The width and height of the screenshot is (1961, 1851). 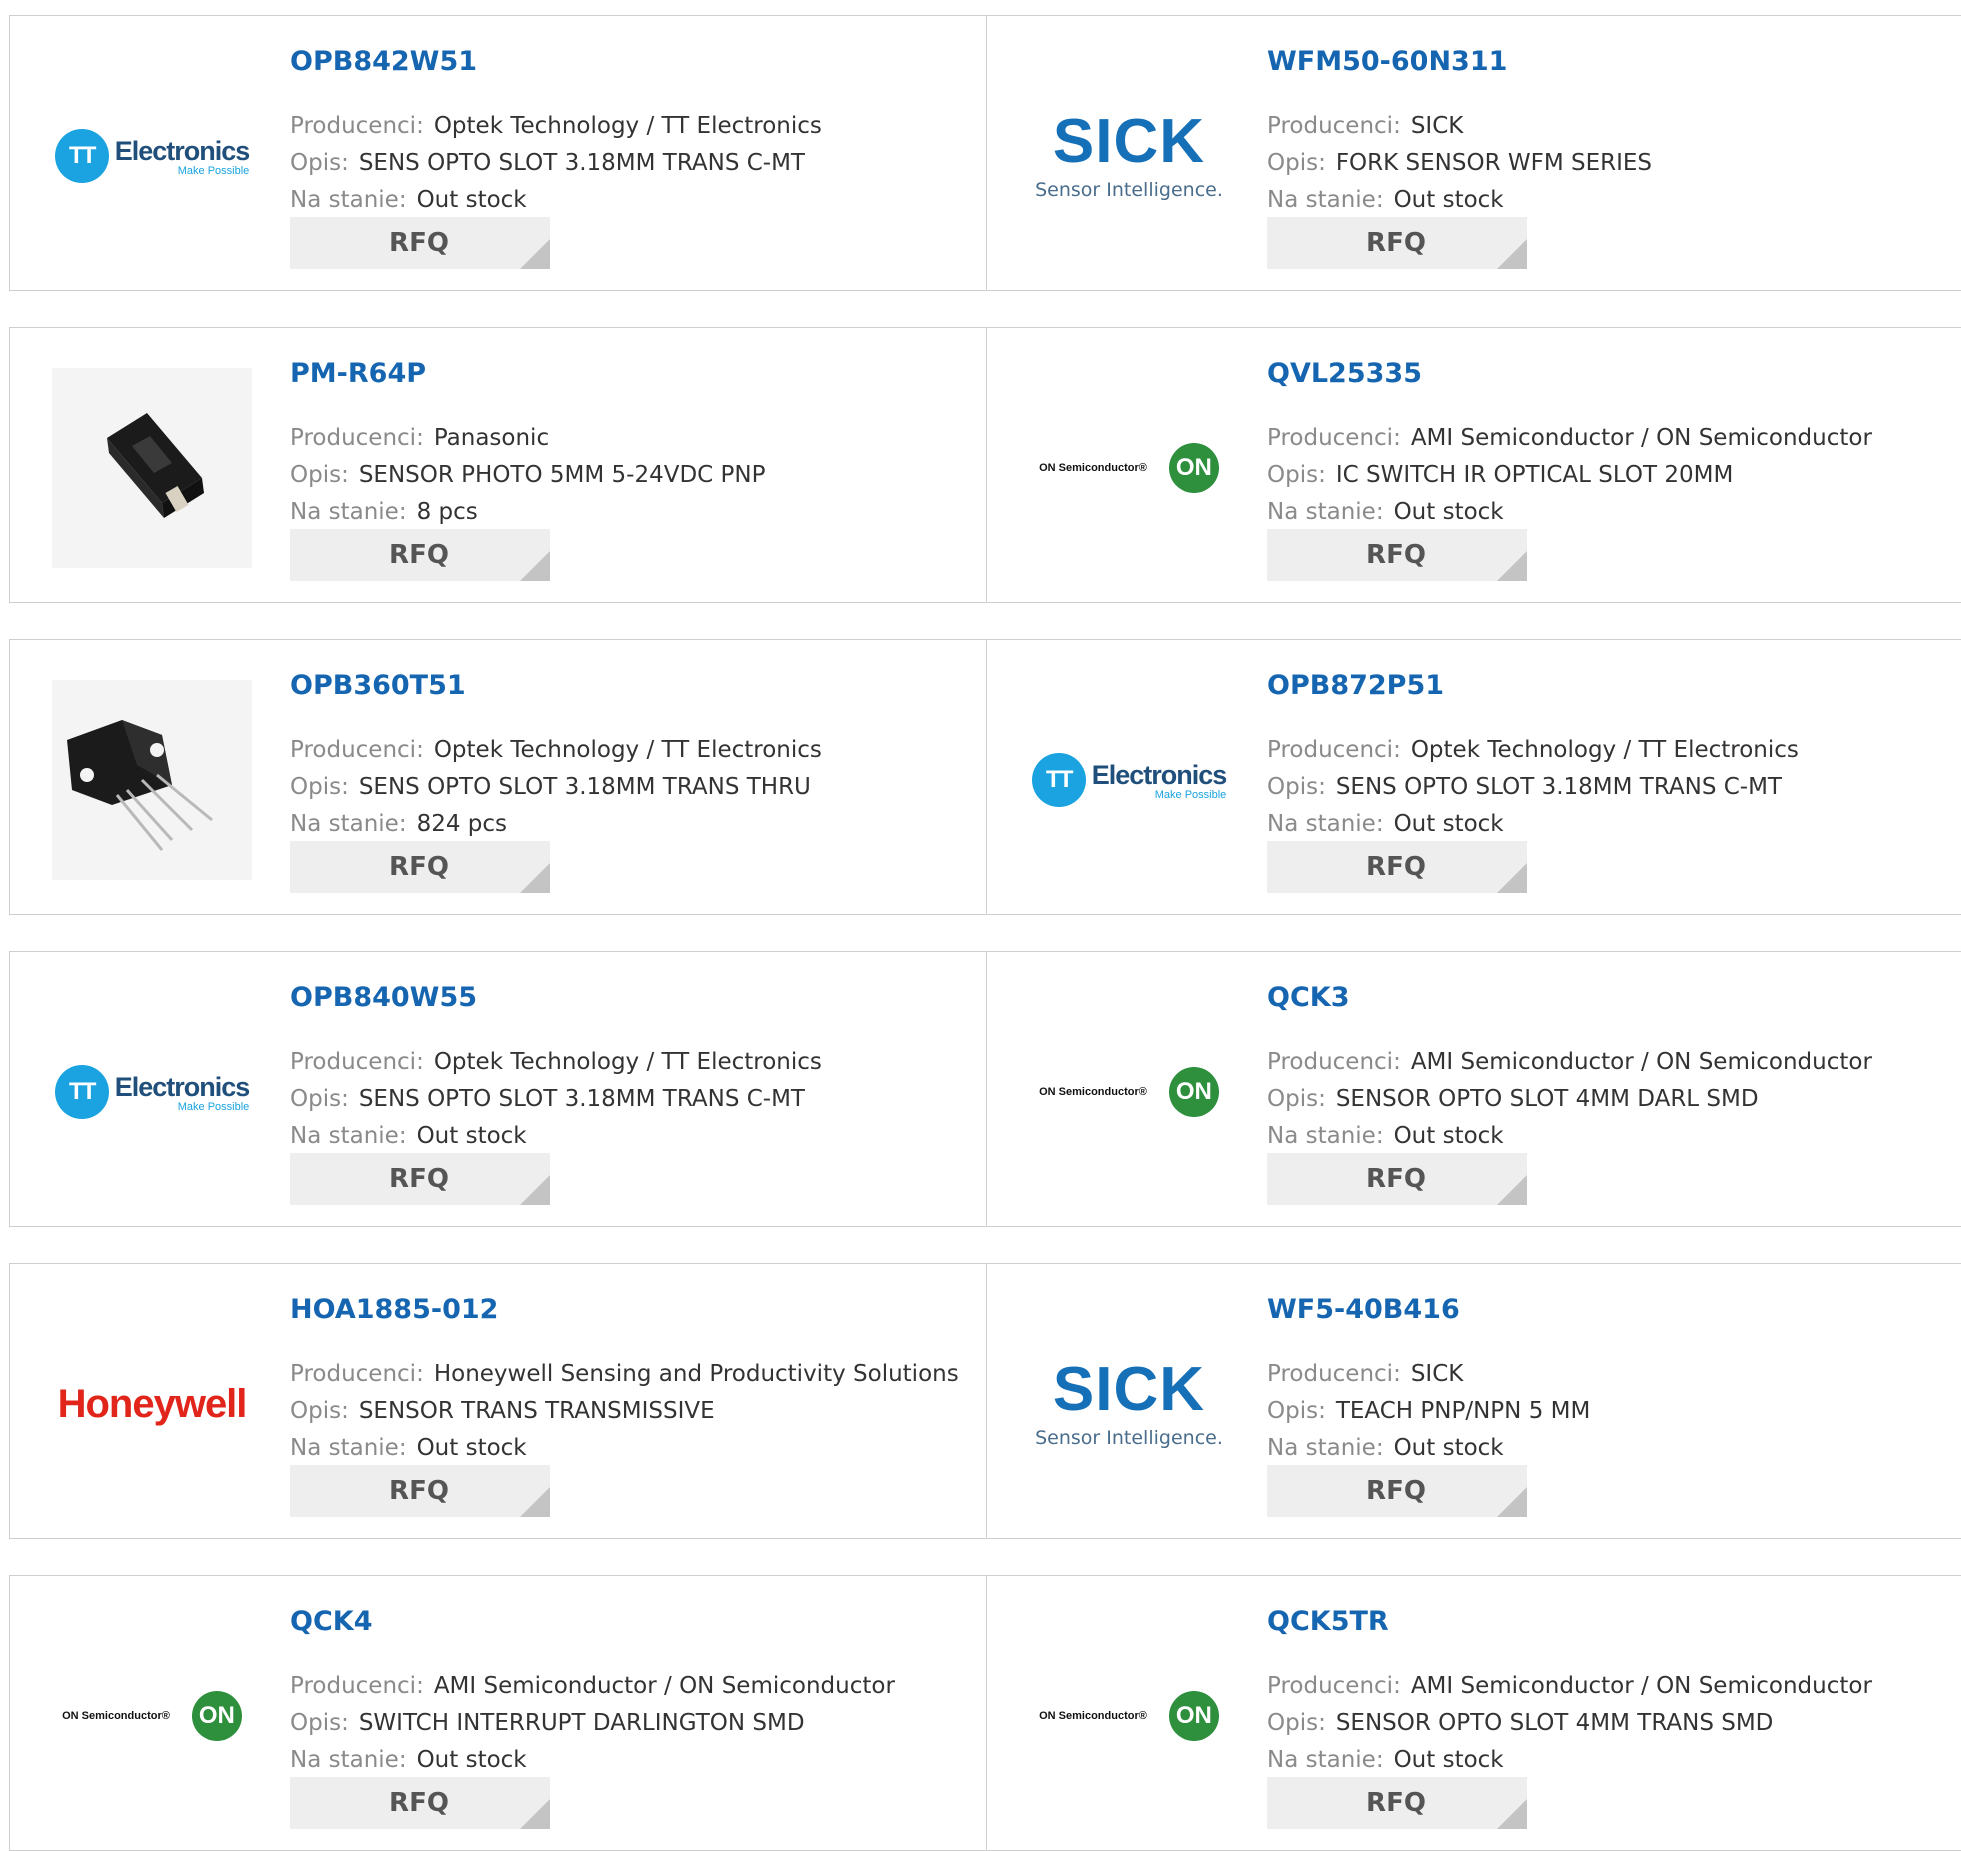 I want to click on sick-logo: SICK Sensor Intelligence., so click(x=1129, y=156).